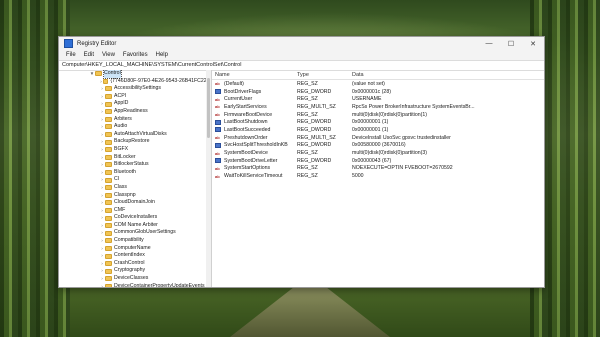 This screenshot has height=337, width=600. Describe the element at coordinates (121, 126) in the screenshot. I see `tree-item-label: Audio` at that location.